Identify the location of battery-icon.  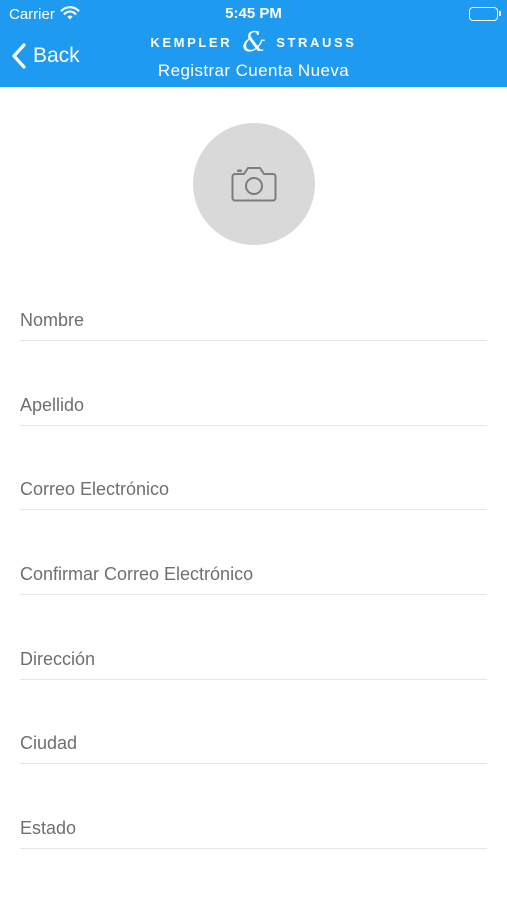
(485, 14).